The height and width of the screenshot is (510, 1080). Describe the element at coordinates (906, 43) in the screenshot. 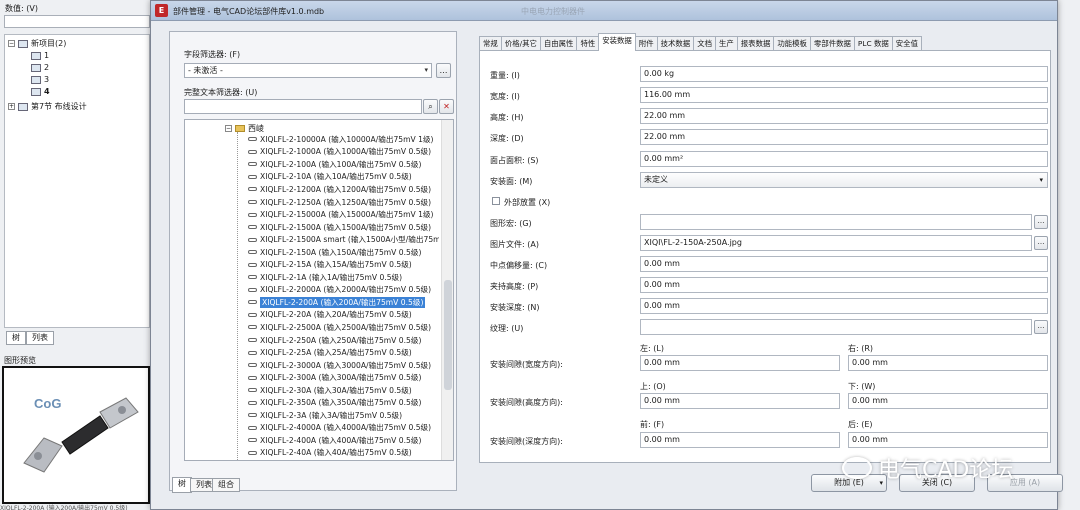

I see `property-tab: 安全值` at that location.